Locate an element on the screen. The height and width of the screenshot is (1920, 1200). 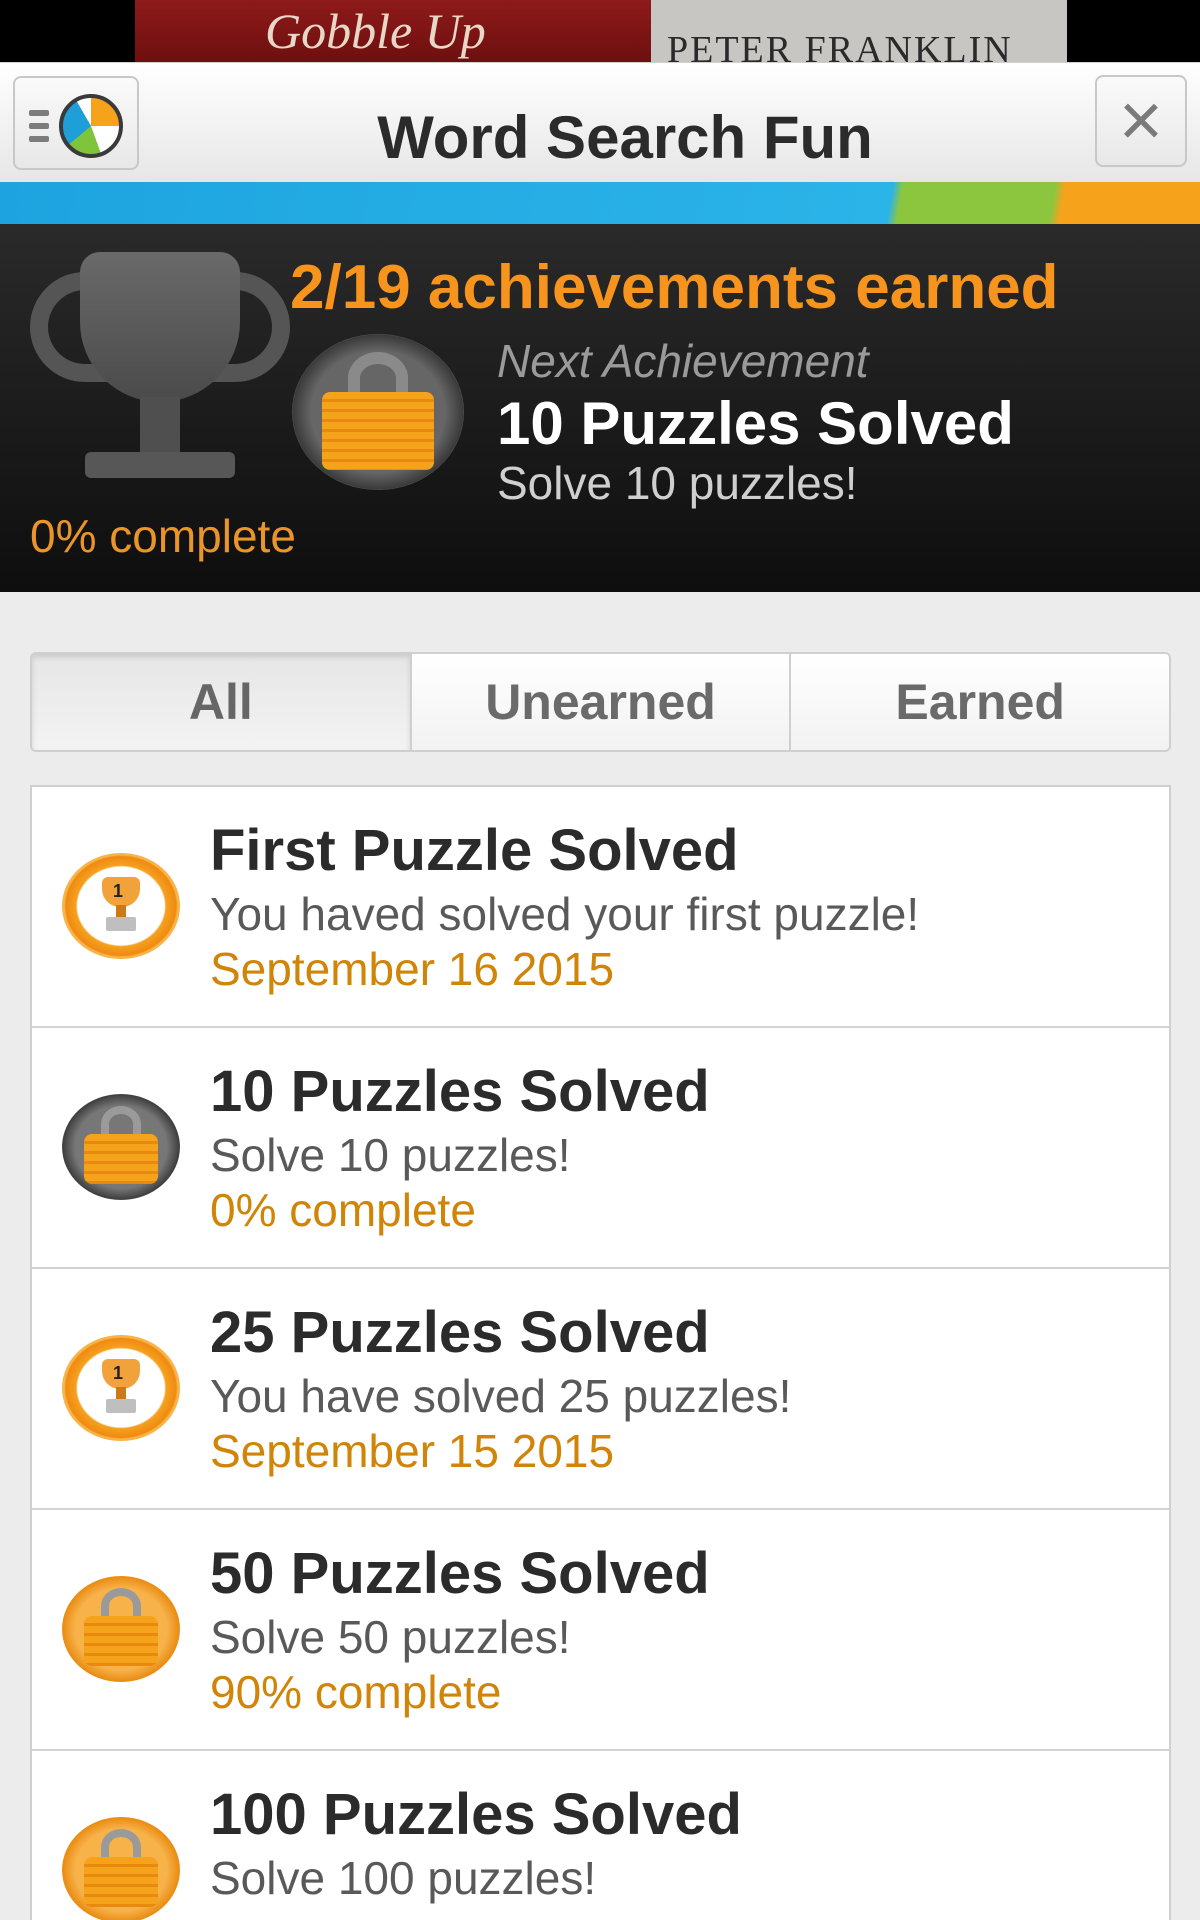
achievement-progress: 0% complete is located at coordinates (343, 1210).